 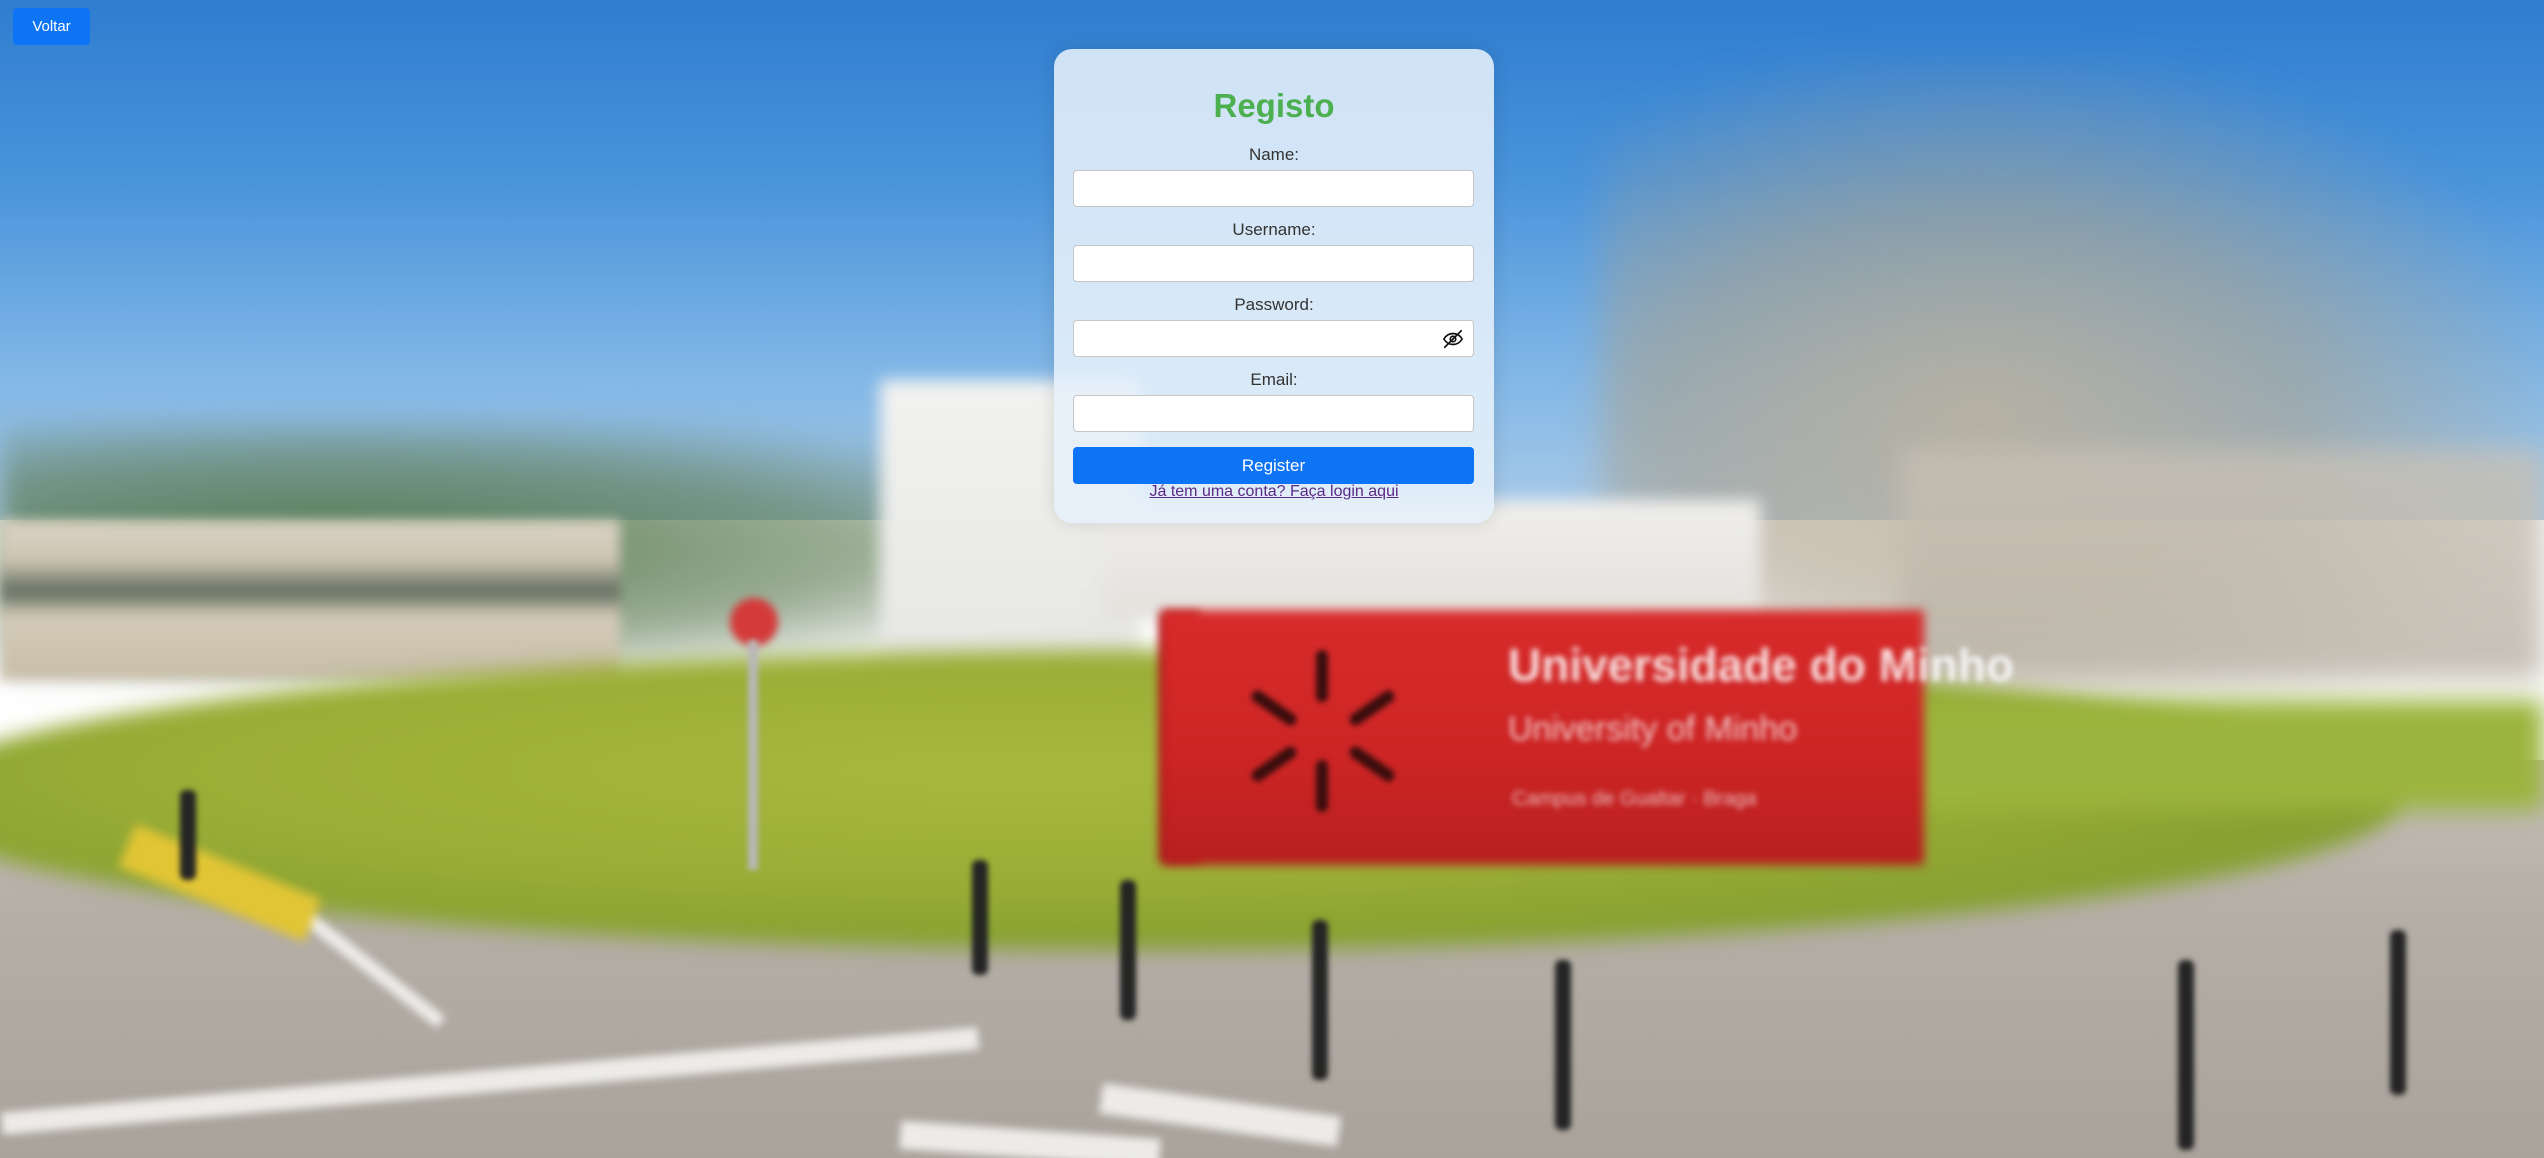 I want to click on back-button: Voltar, so click(x=51, y=26).